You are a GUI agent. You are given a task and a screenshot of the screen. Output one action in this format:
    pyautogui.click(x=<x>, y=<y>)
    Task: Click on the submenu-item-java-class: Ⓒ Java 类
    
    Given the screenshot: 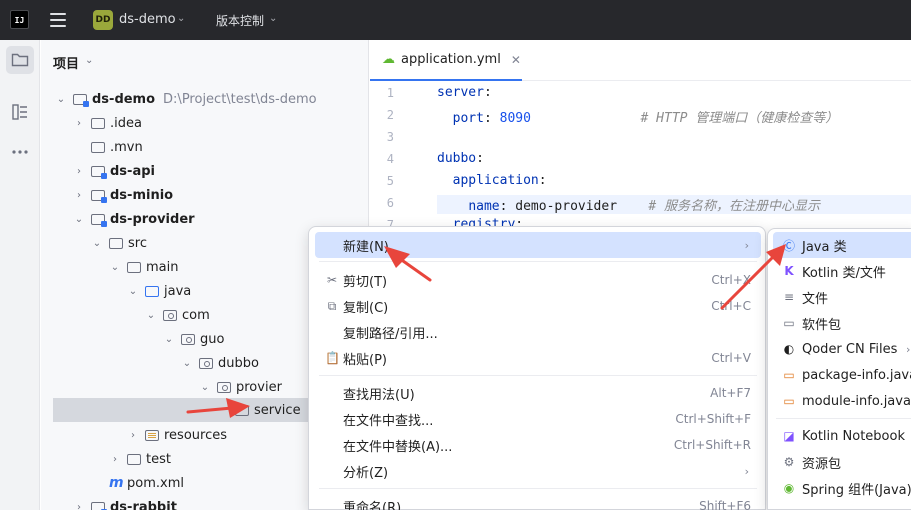 What is the action you would take?
    pyautogui.click(x=842, y=245)
    